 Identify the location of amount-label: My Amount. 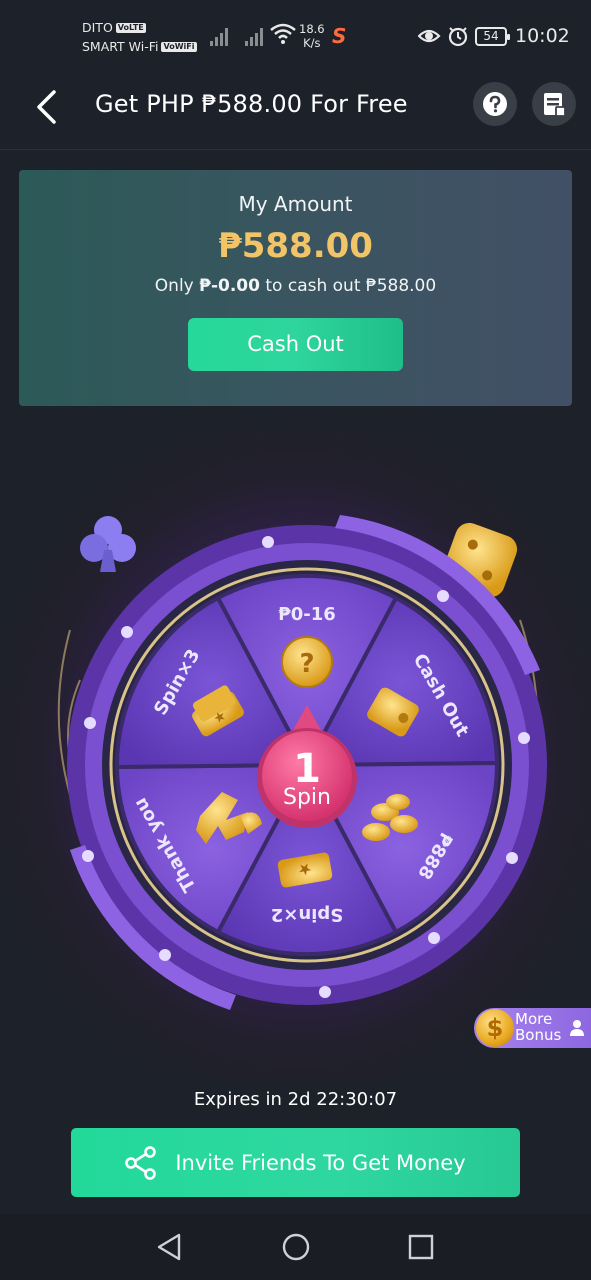
(295, 204).